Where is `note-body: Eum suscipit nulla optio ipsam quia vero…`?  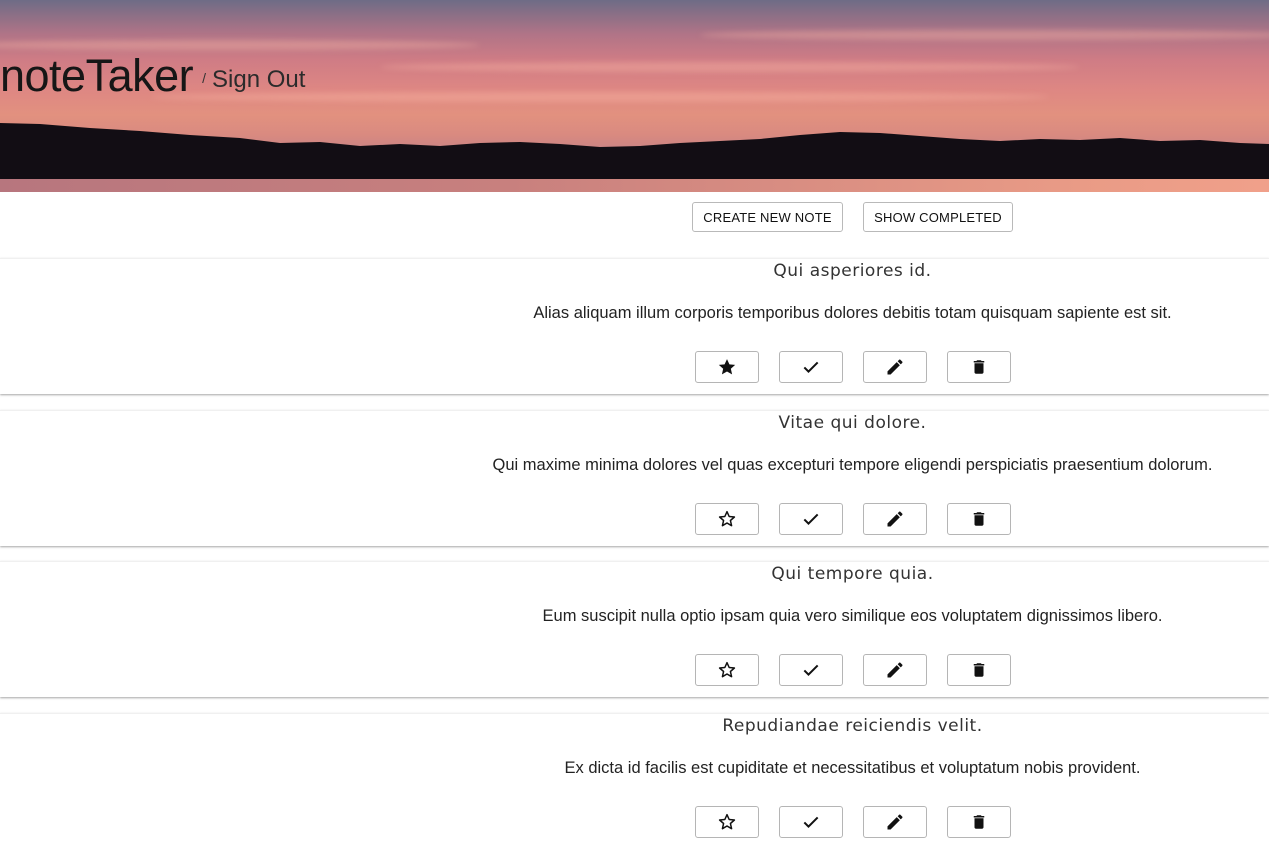 note-body: Eum suscipit nulla optio ipsam quia vero… is located at coordinates (852, 616).